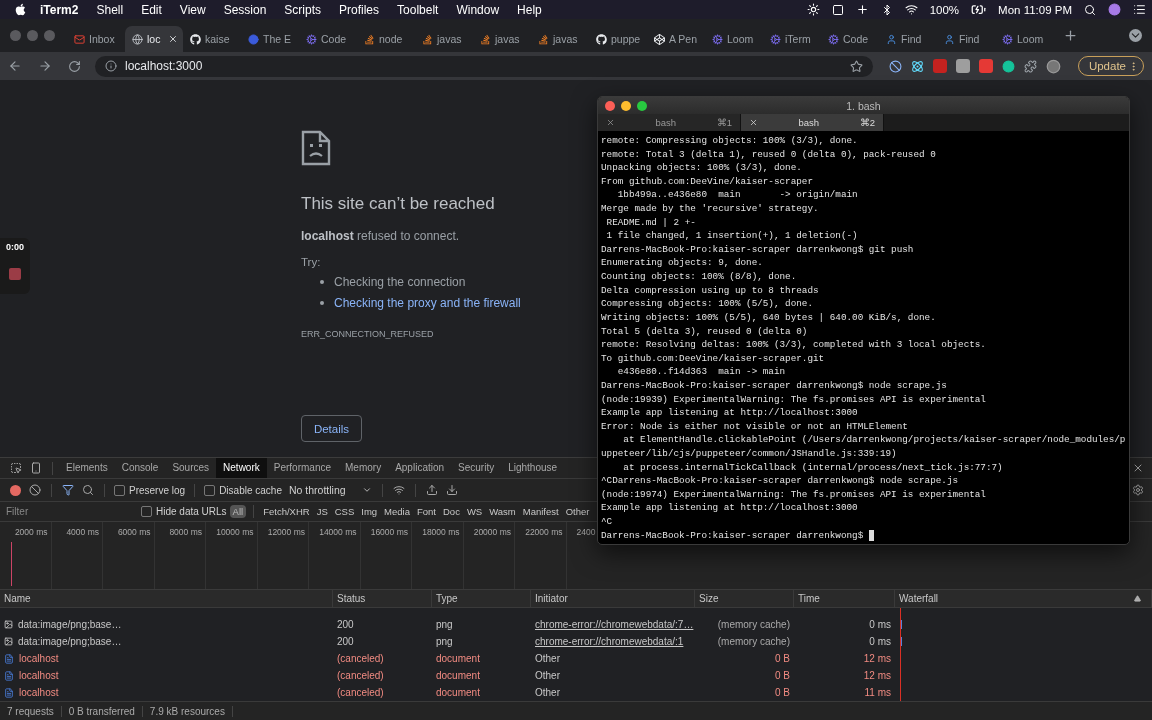 This screenshot has height=720, width=1152. Describe the element at coordinates (96, 39) in the screenshot. I see `browser-tab: Inbox` at that location.